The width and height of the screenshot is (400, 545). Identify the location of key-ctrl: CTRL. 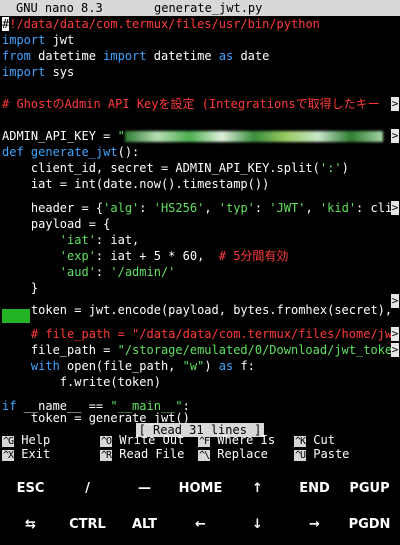
(87, 525).